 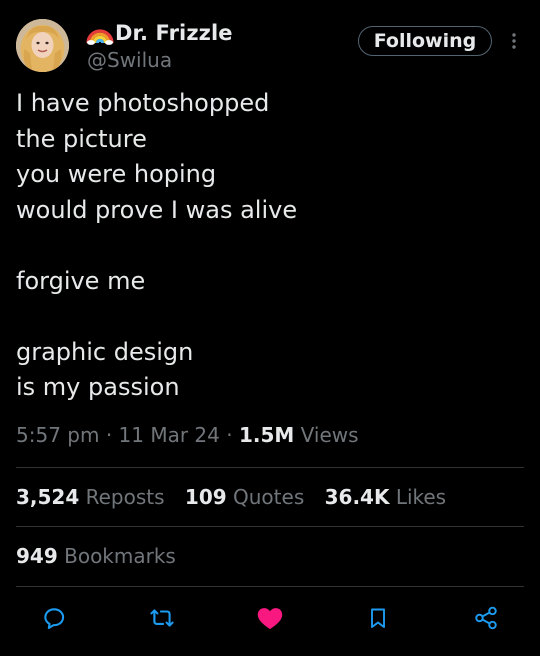 What do you see at coordinates (330, 435) in the screenshot?
I see `views-label: Views` at bounding box center [330, 435].